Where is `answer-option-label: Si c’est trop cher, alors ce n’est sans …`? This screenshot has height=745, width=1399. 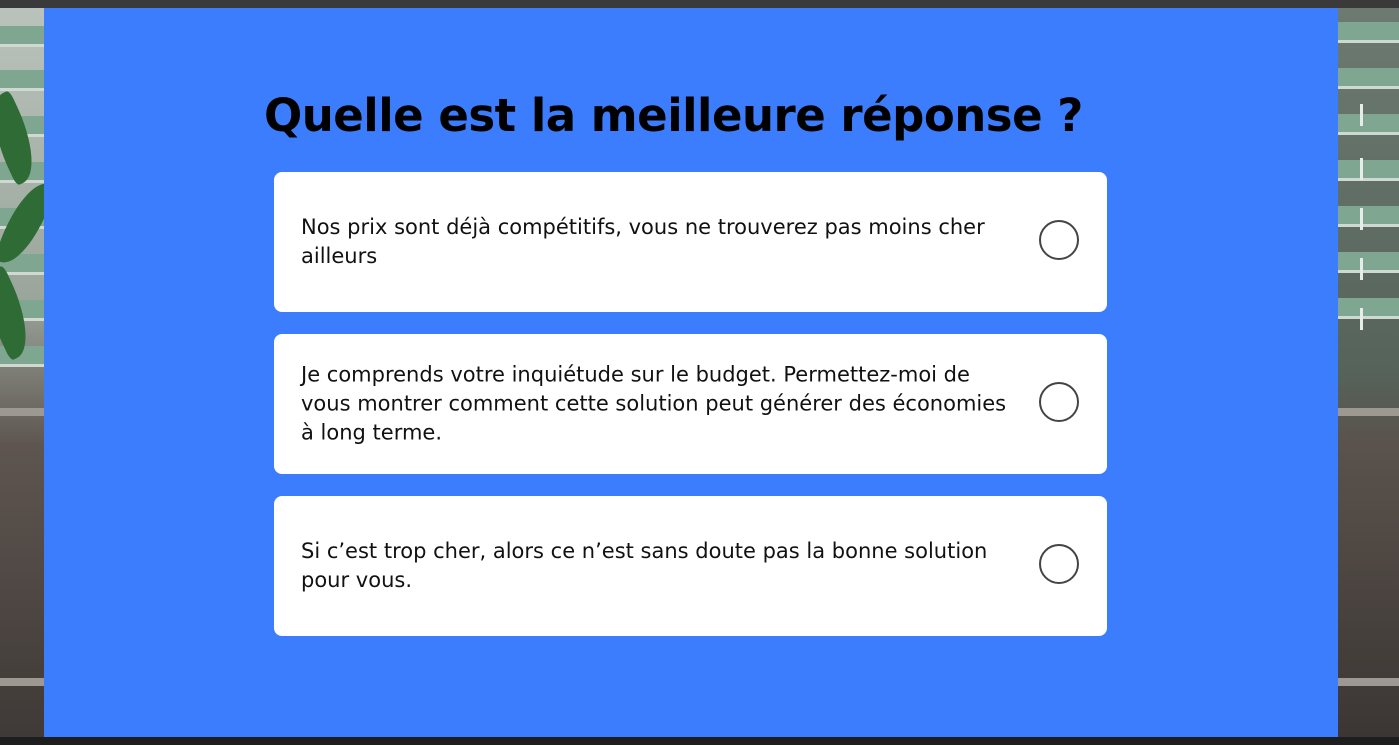
answer-option-label: Si c’est trop cher, alors ce n’est sans … is located at coordinates (644, 565).